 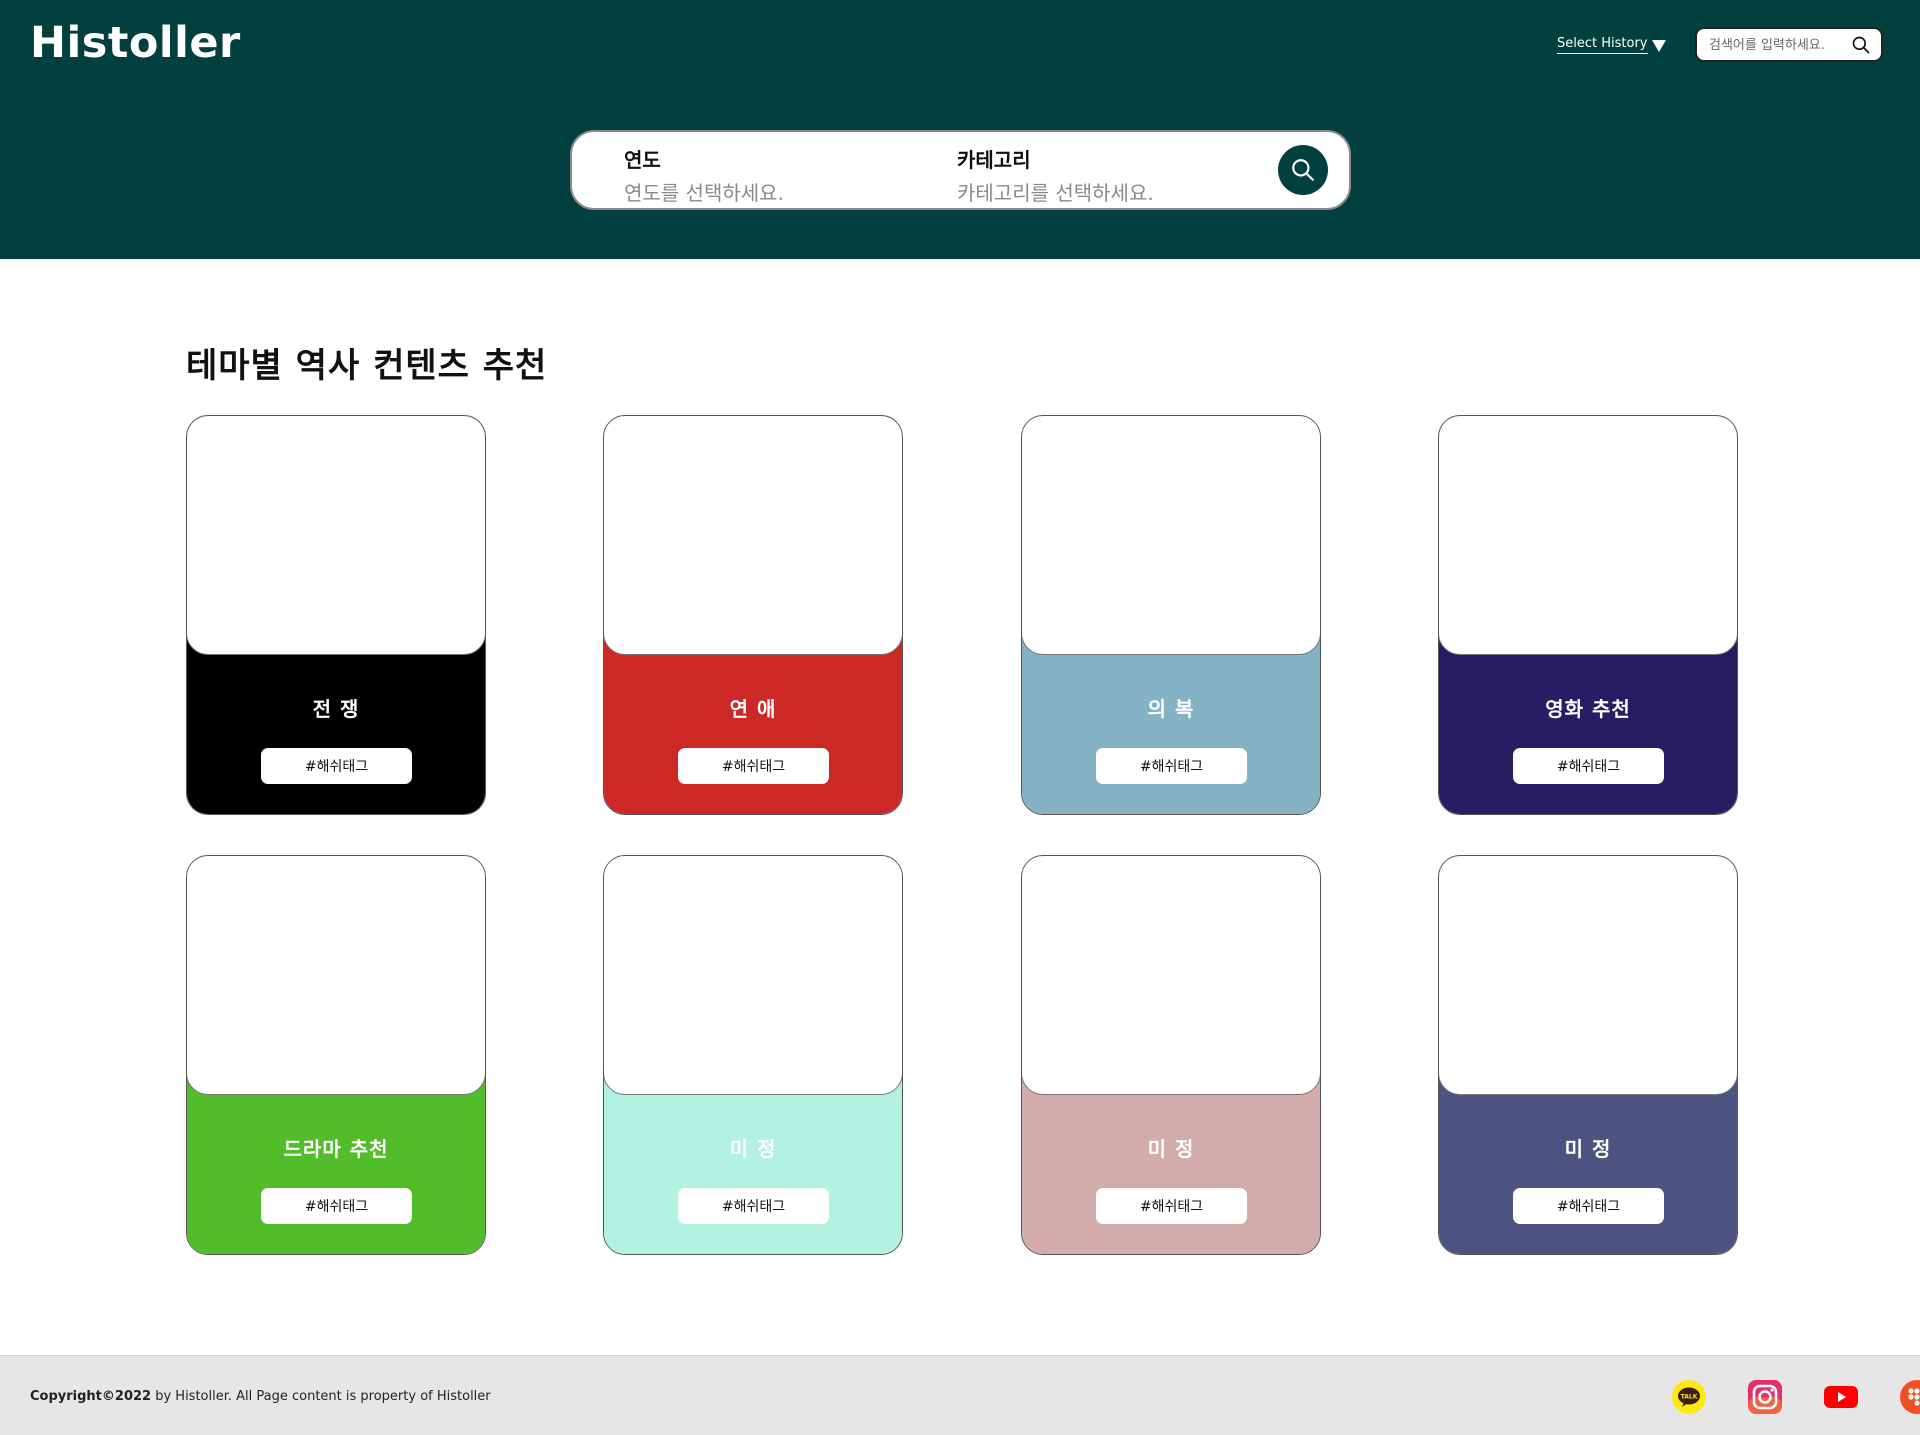 I want to click on caret-down-icon, so click(x=1658, y=46).